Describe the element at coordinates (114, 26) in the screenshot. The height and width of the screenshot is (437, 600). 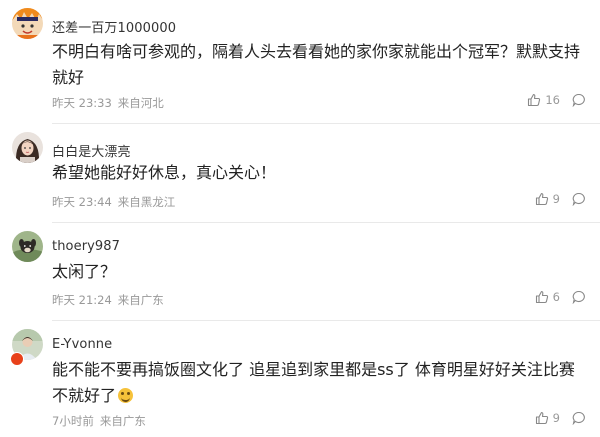
I see `username: 还差一百万1000000` at that location.